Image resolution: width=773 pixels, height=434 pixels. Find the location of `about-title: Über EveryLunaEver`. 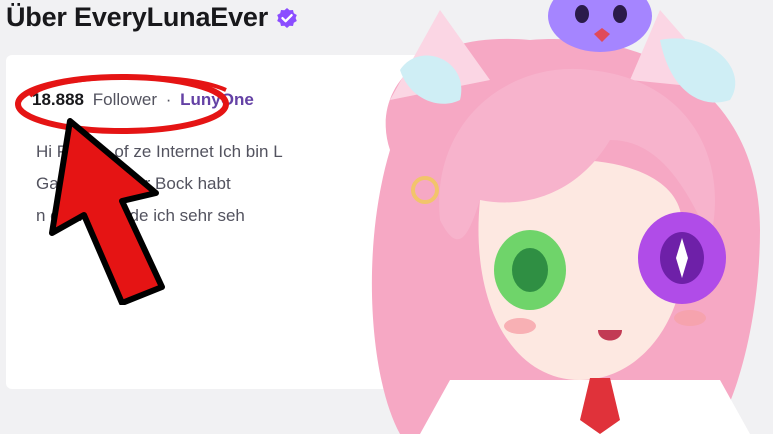

about-title: Über EveryLunaEver is located at coordinates (137, 17).